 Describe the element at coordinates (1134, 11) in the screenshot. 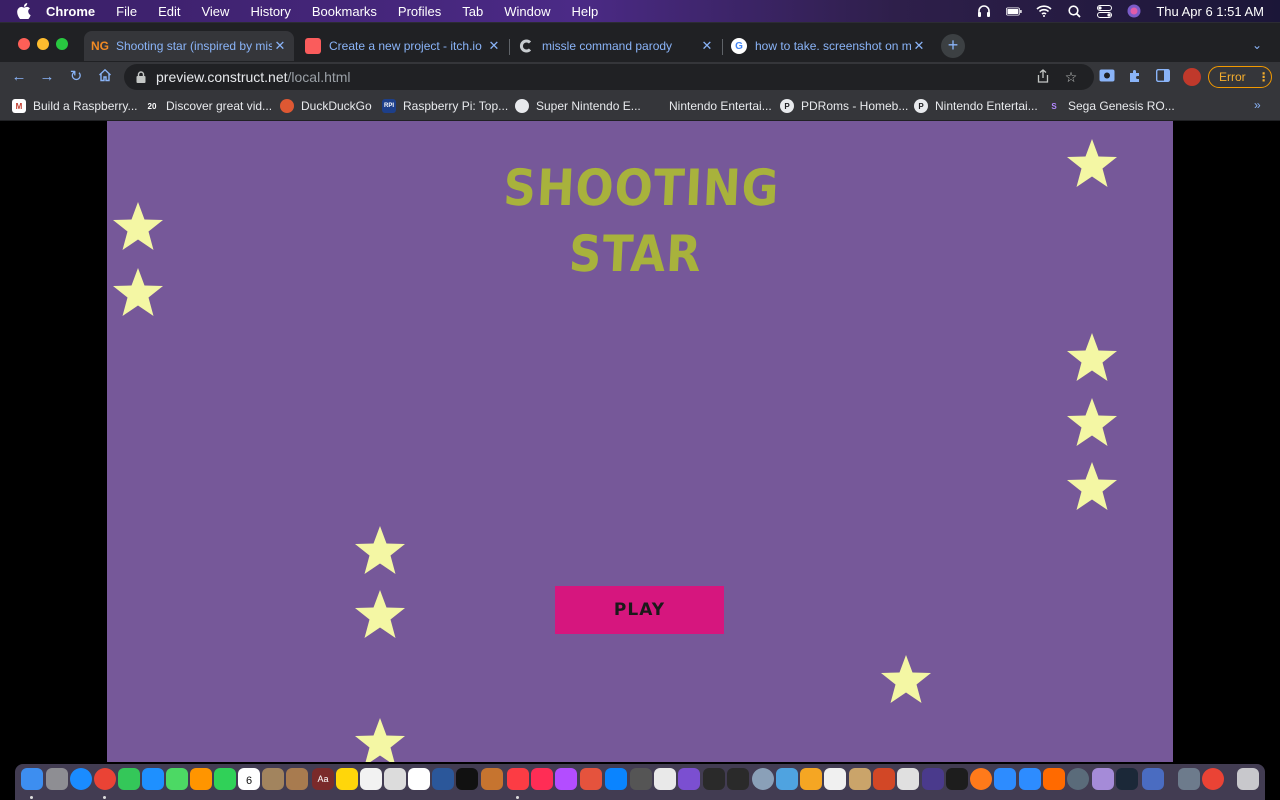

I see `siri-icon` at that location.